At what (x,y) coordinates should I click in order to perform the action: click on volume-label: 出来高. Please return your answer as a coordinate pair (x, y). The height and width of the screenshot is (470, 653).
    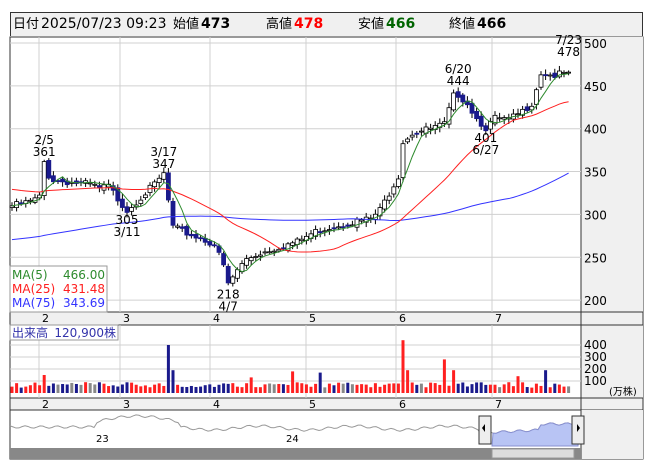
    Looking at the image, I should click on (30, 332).